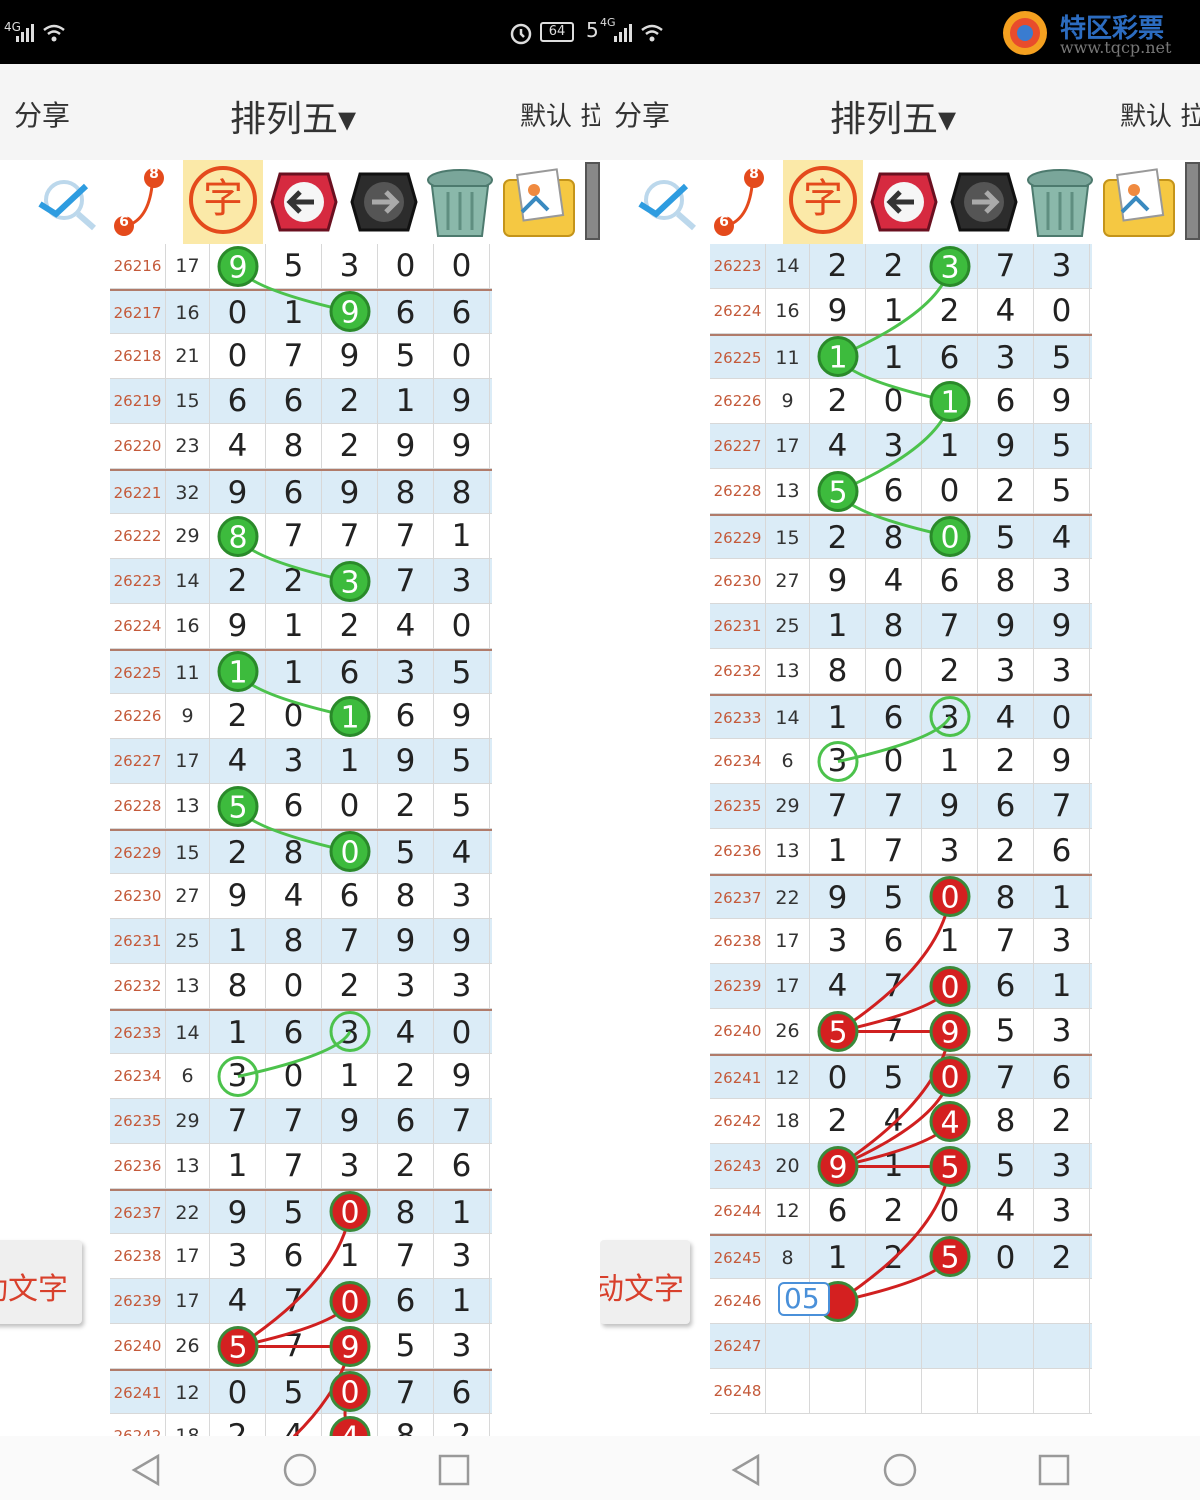  What do you see at coordinates (904, 202) in the screenshot?
I see `back-arrow-icon` at bounding box center [904, 202].